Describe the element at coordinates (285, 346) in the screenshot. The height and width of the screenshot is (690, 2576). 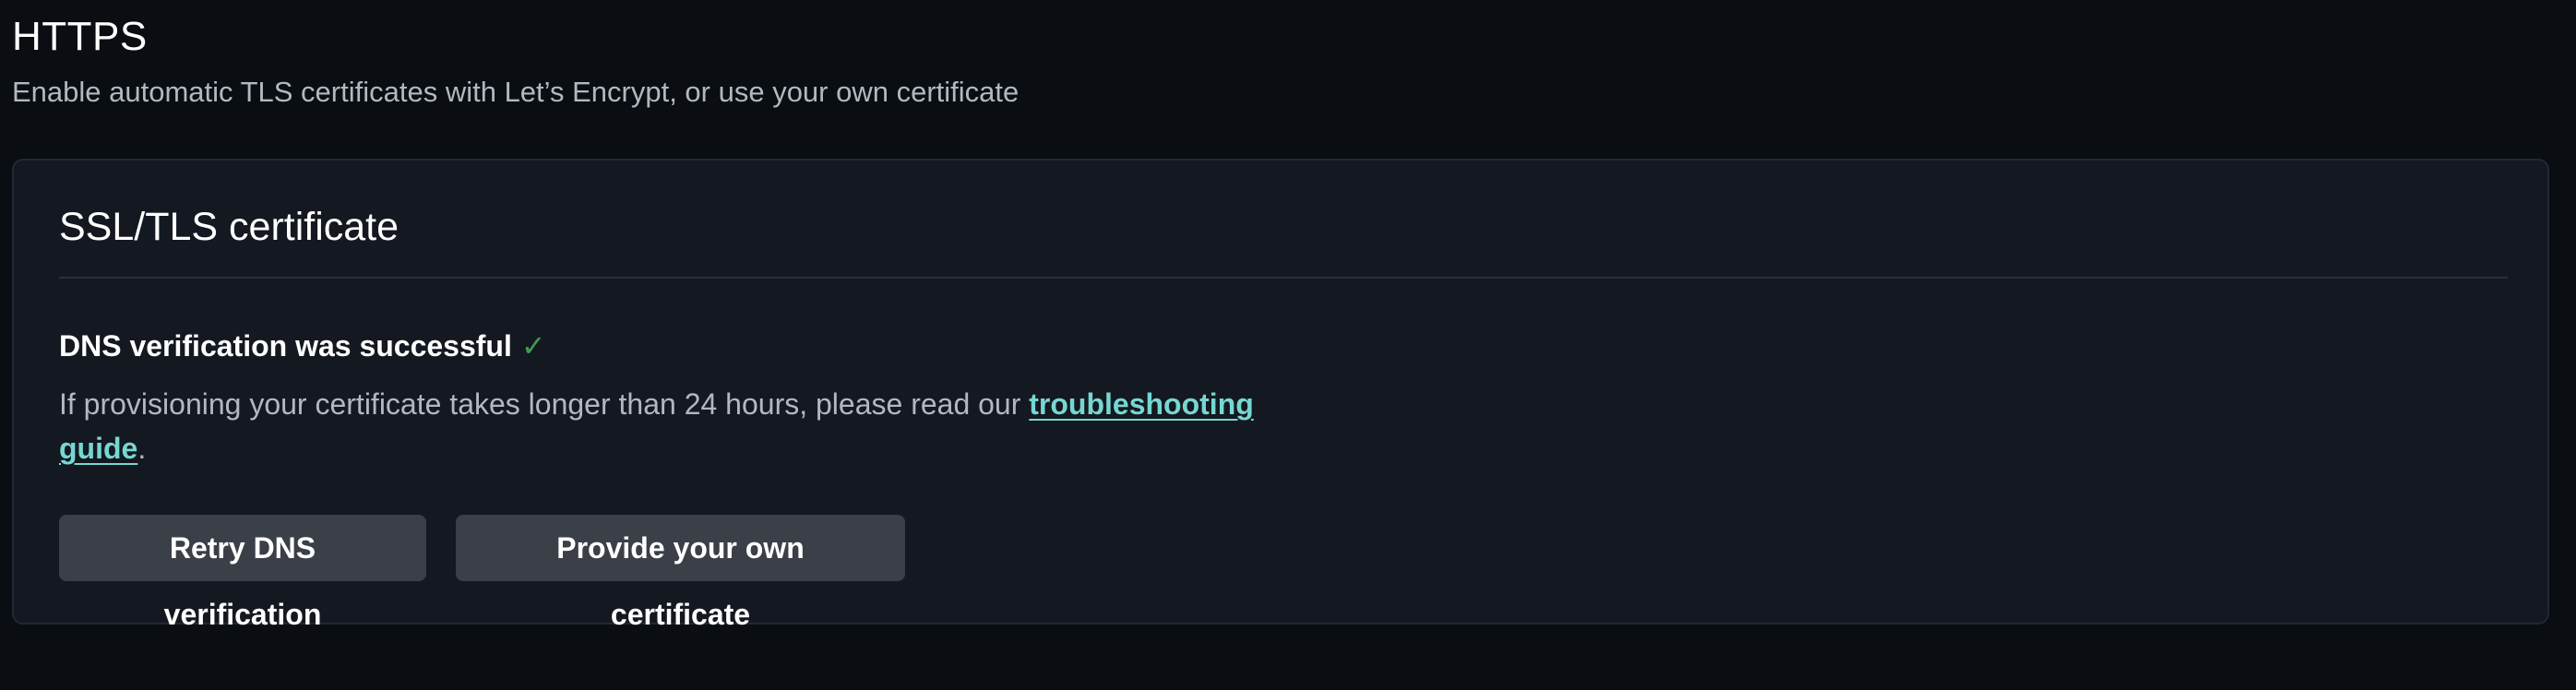
I see `dns-status-text: DNS verification was successful` at that location.